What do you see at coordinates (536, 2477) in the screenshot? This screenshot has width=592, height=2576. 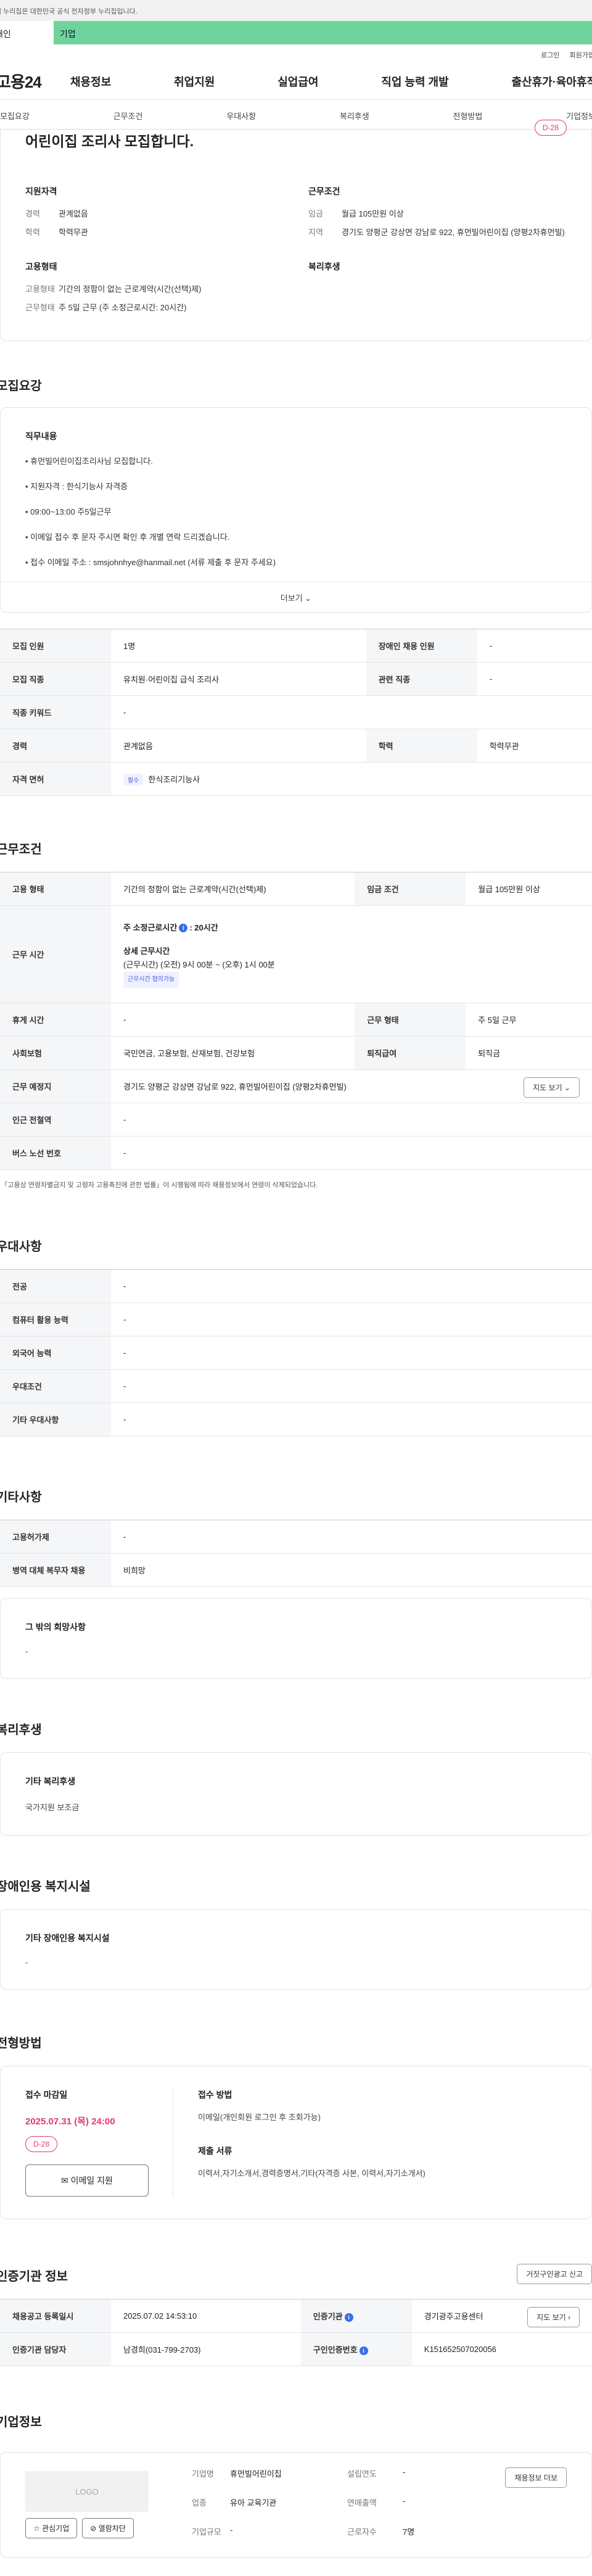 I see `more-jobs-button: 채용정보 더보` at bounding box center [536, 2477].